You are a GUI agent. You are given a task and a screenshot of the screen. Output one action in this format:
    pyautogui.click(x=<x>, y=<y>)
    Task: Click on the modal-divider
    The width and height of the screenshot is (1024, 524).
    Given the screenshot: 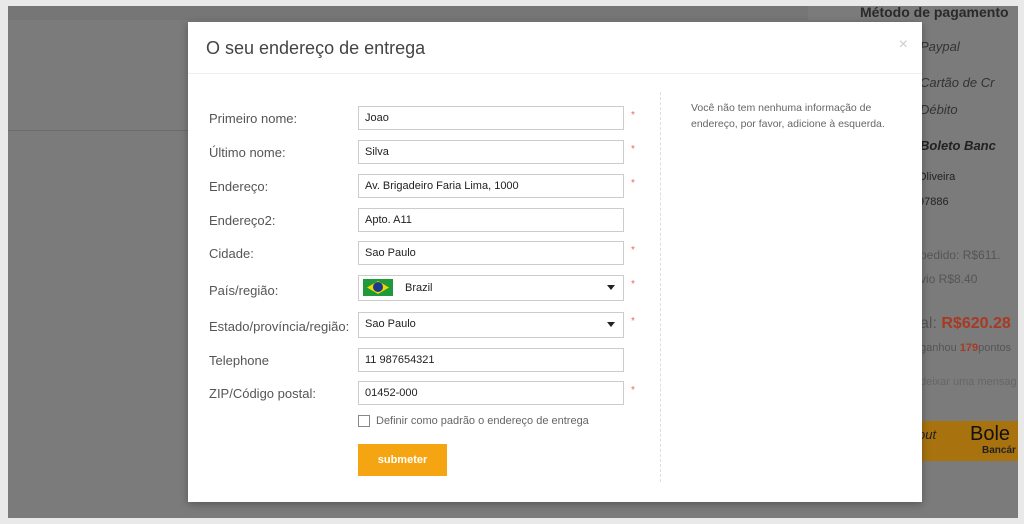 What is the action you would take?
    pyautogui.click(x=660, y=287)
    